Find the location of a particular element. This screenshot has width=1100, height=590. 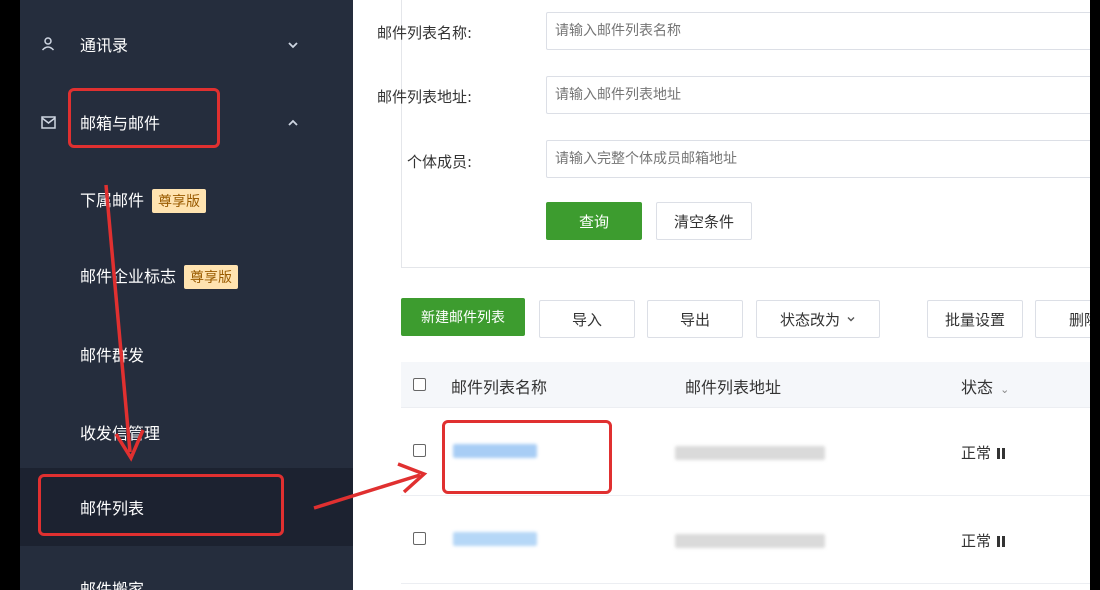

contacts-icon is located at coordinates (48, 44).